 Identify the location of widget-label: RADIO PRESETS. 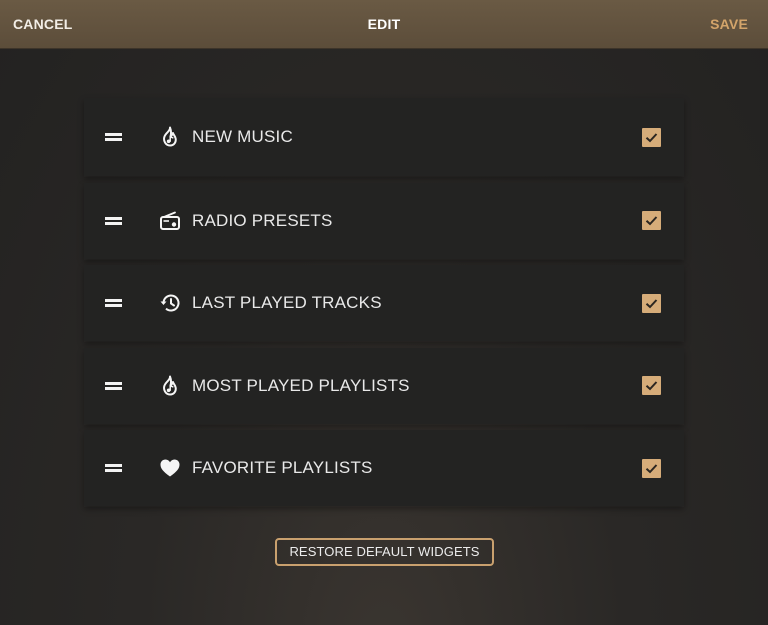
(262, 220).